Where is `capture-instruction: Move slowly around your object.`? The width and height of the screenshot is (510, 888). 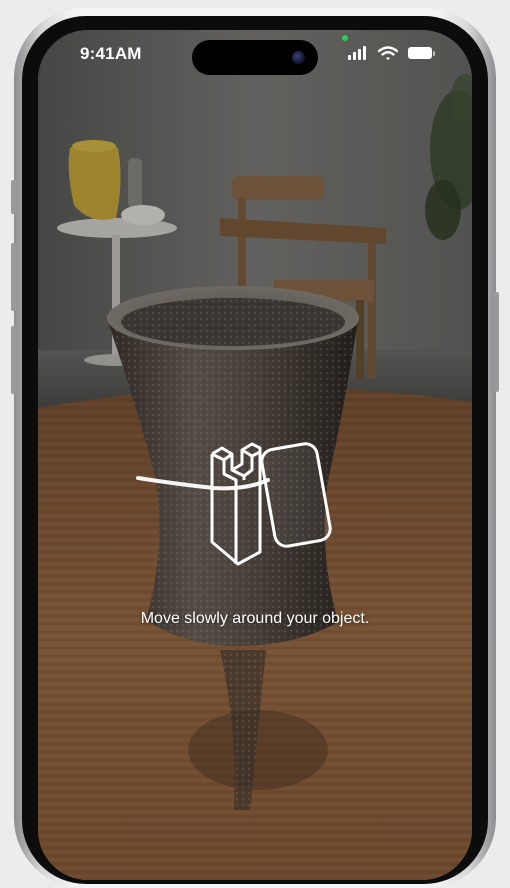 capture-instruction: Move slowly around your object. is located at coordinates (255, 618).